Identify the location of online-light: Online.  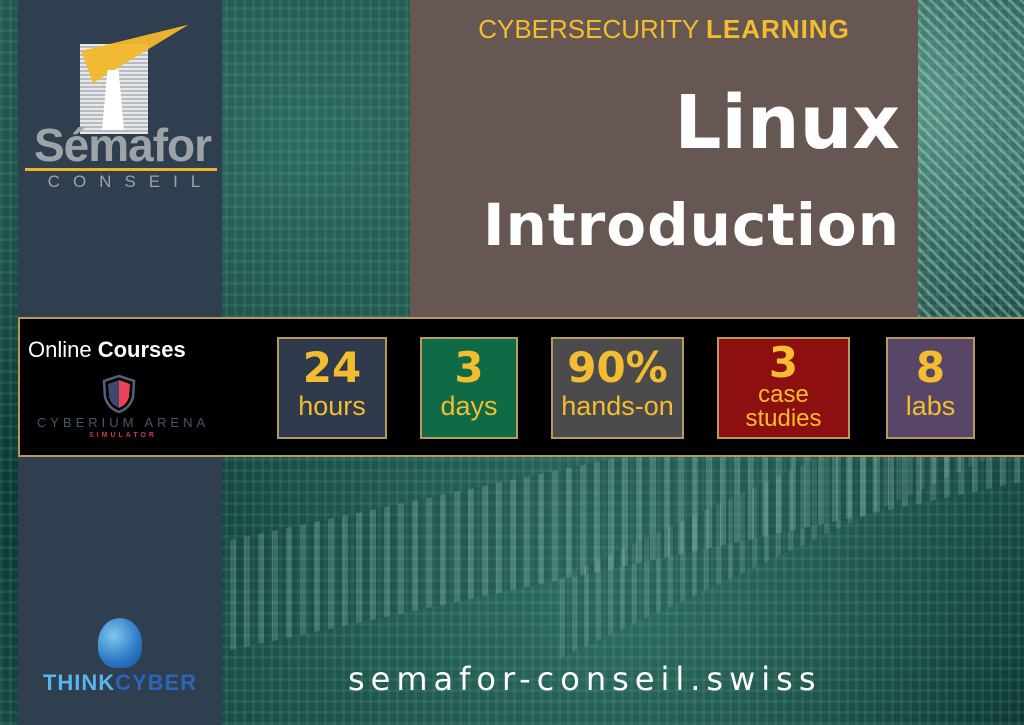
(60, 349).